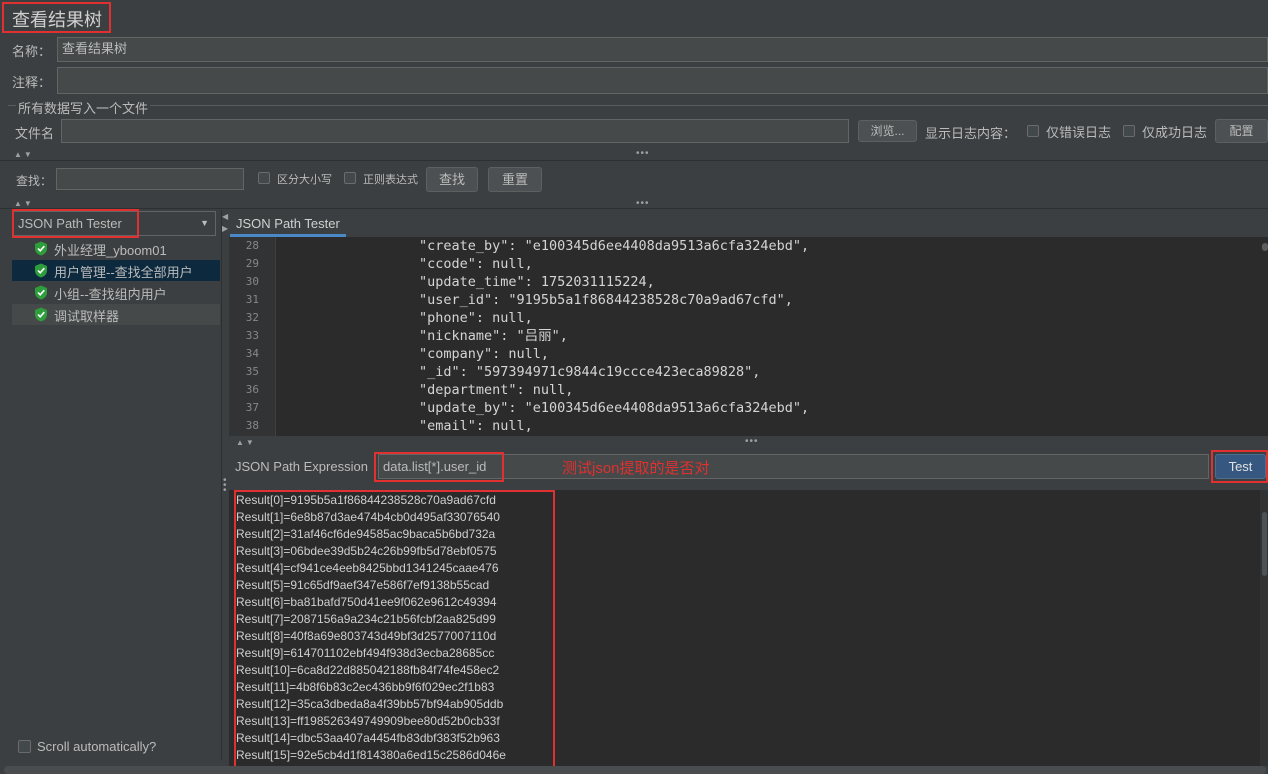  I want to click on tree-item: 外业经理_yboom01, so click(116, 248).